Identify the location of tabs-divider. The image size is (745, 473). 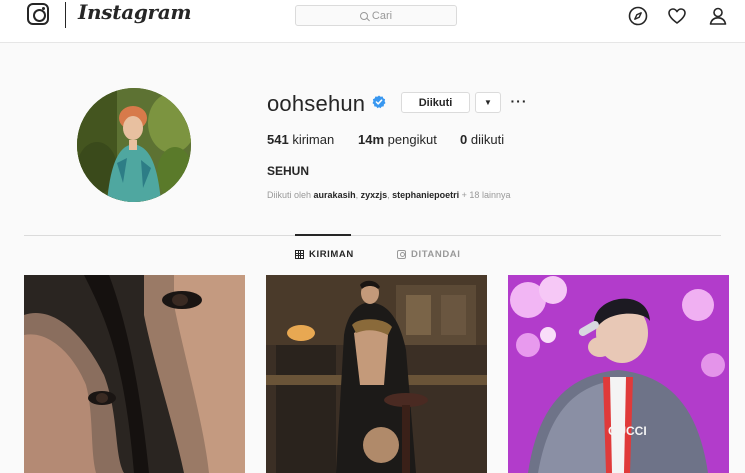
(372, 235).